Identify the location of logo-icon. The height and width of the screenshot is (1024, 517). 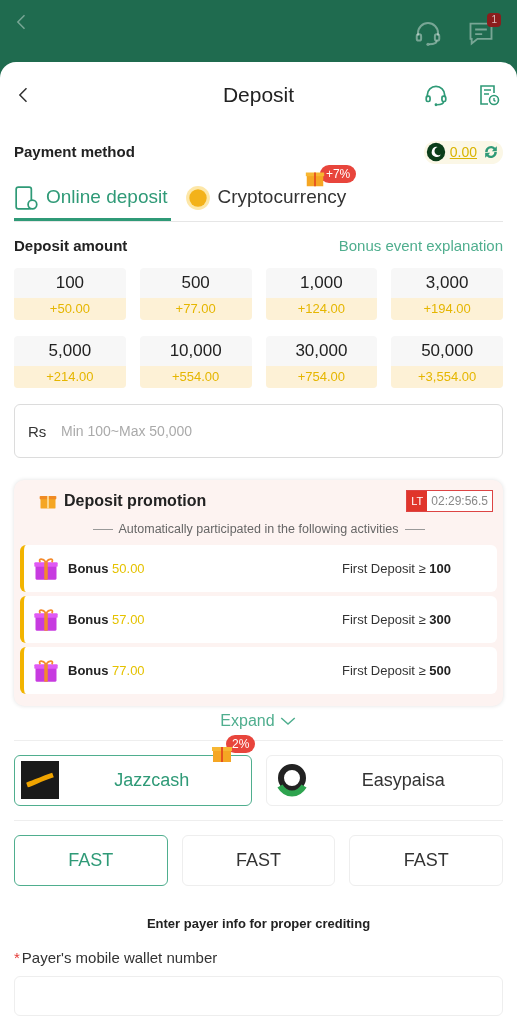
(40, 780).